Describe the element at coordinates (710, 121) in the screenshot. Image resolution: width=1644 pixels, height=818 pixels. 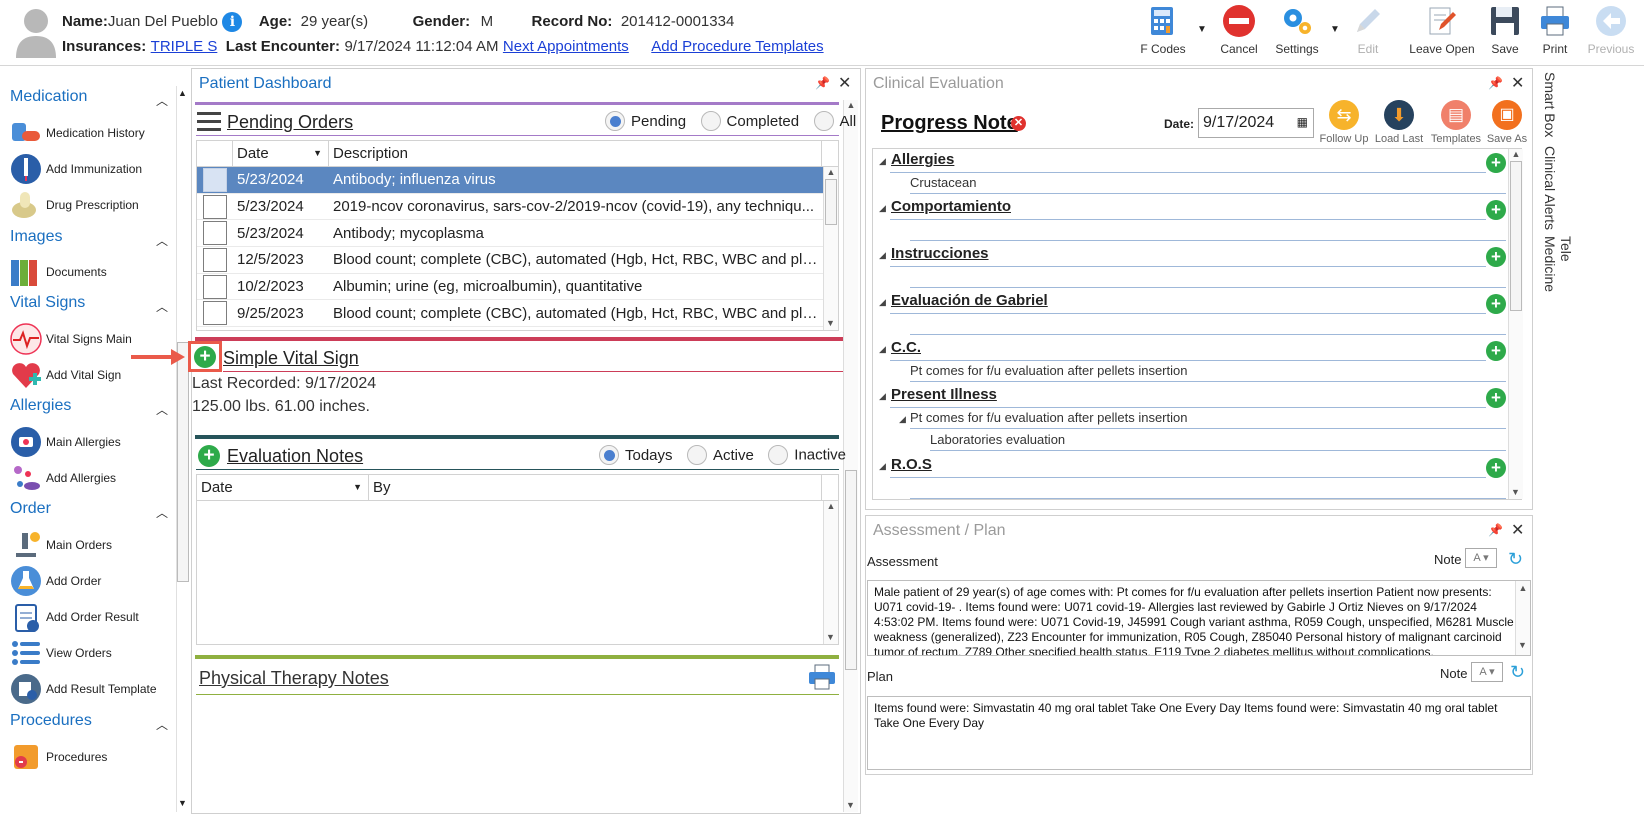
I see `radio-completed` at that location.